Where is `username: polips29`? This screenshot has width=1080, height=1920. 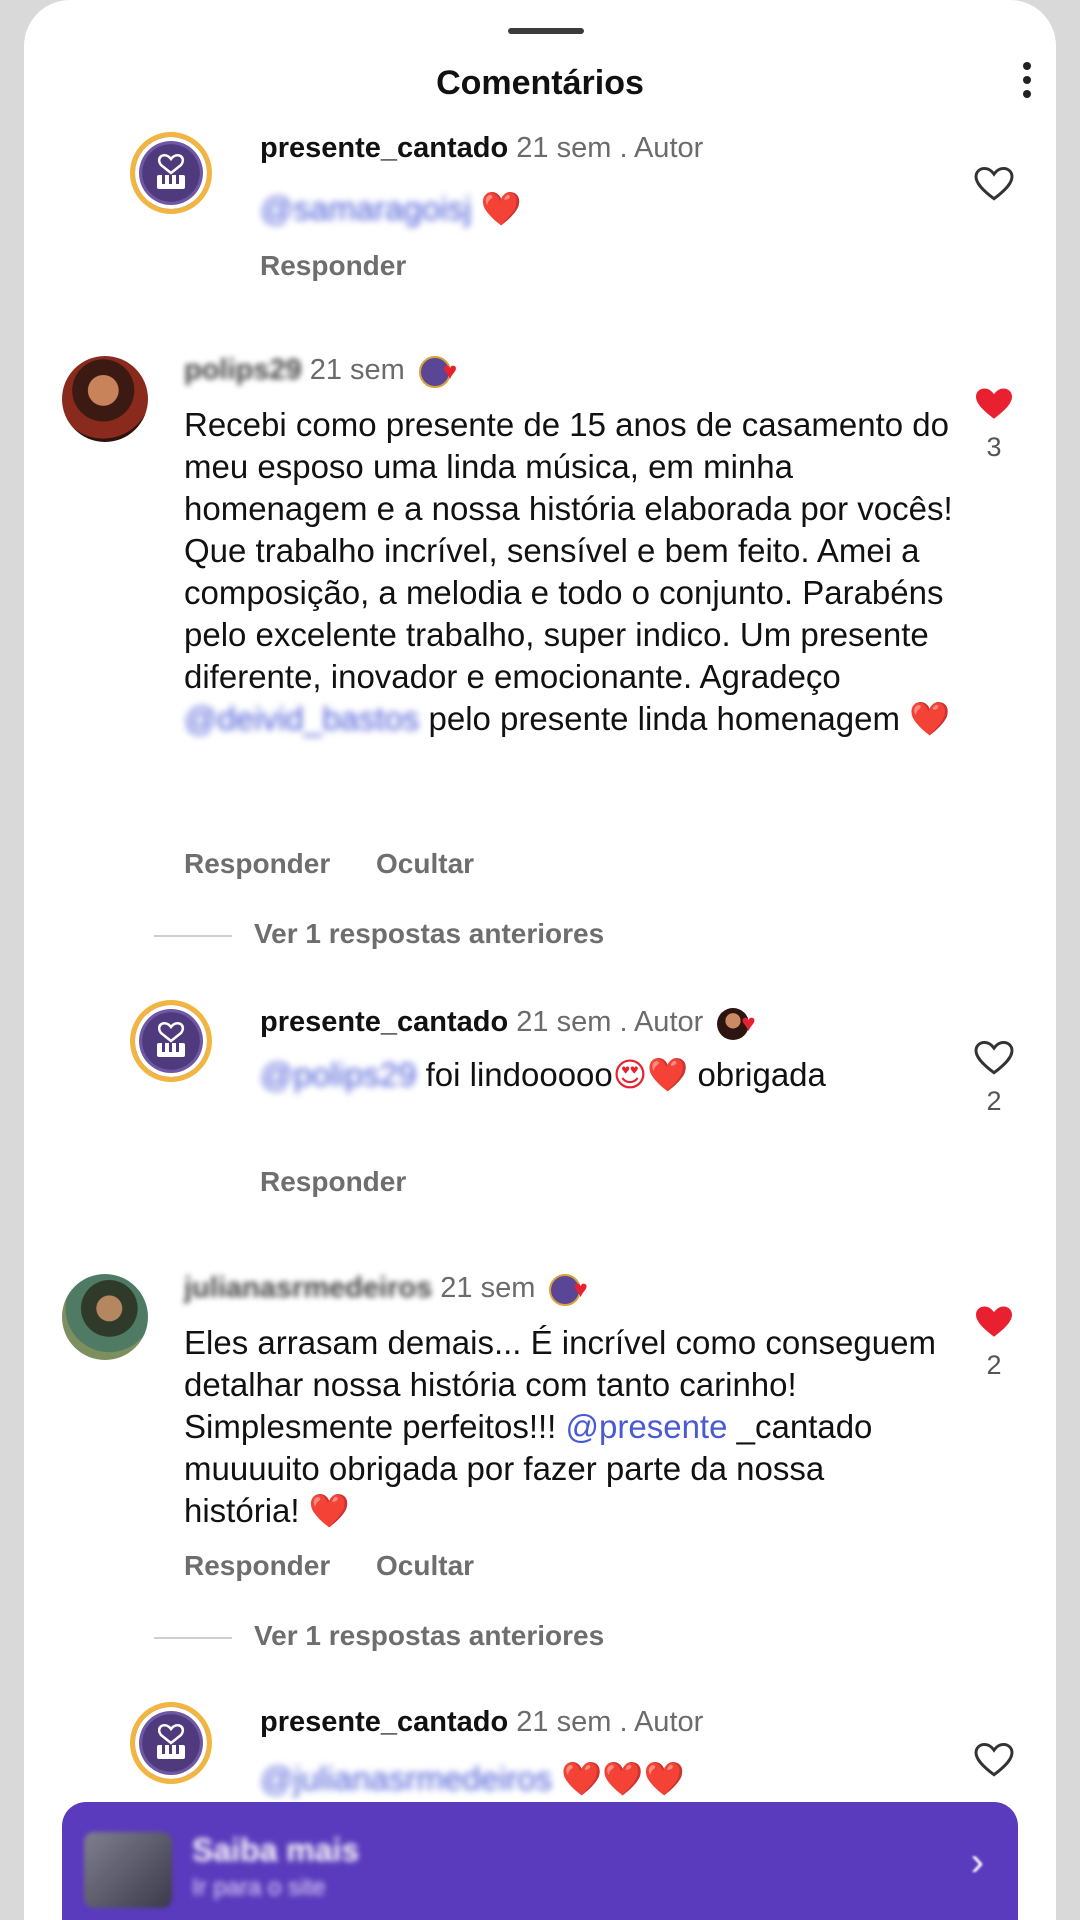
username: polips29 is located at coordinates (243, 370).